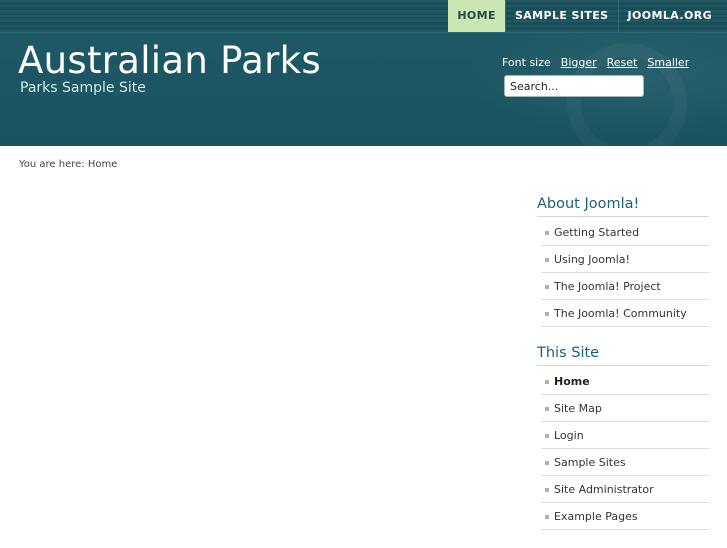 The width and height of the screenshot is (727, 548). I want to click on module-title-this-site: This Site, so click(623, 355).